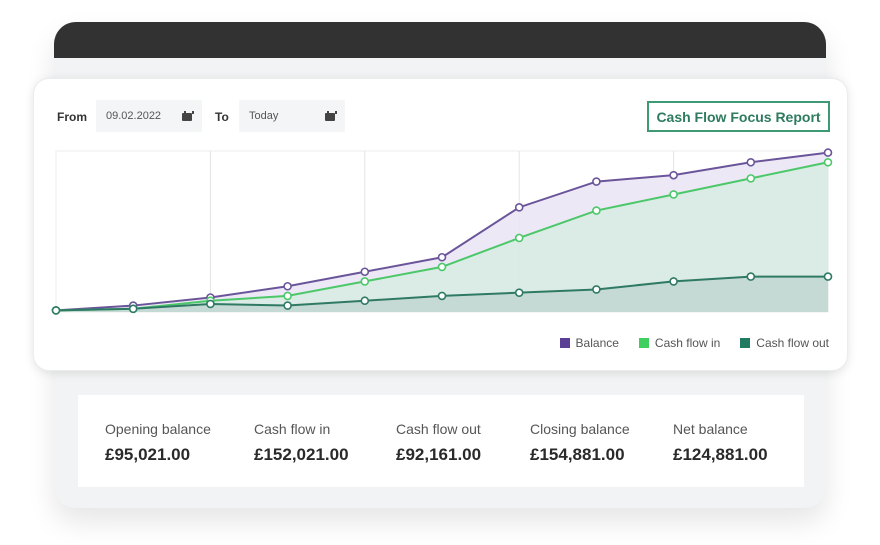 This screenshot has width=880, height=545. I want to click on summary-cash-flow-in: Cash flow in £152,021.00, so click(301, 443).